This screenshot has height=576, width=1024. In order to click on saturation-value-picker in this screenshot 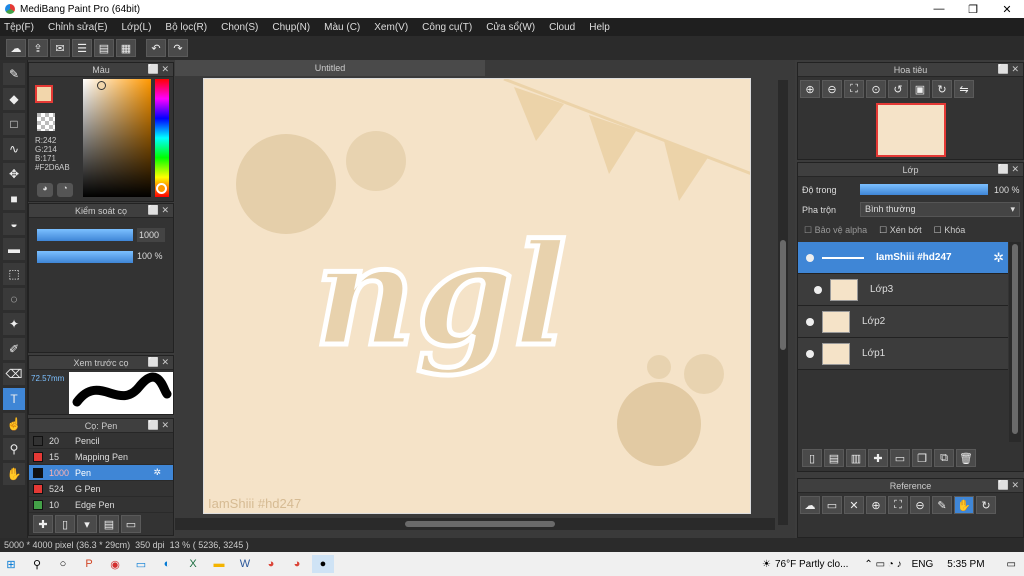, I will do `click(117, 138)`.